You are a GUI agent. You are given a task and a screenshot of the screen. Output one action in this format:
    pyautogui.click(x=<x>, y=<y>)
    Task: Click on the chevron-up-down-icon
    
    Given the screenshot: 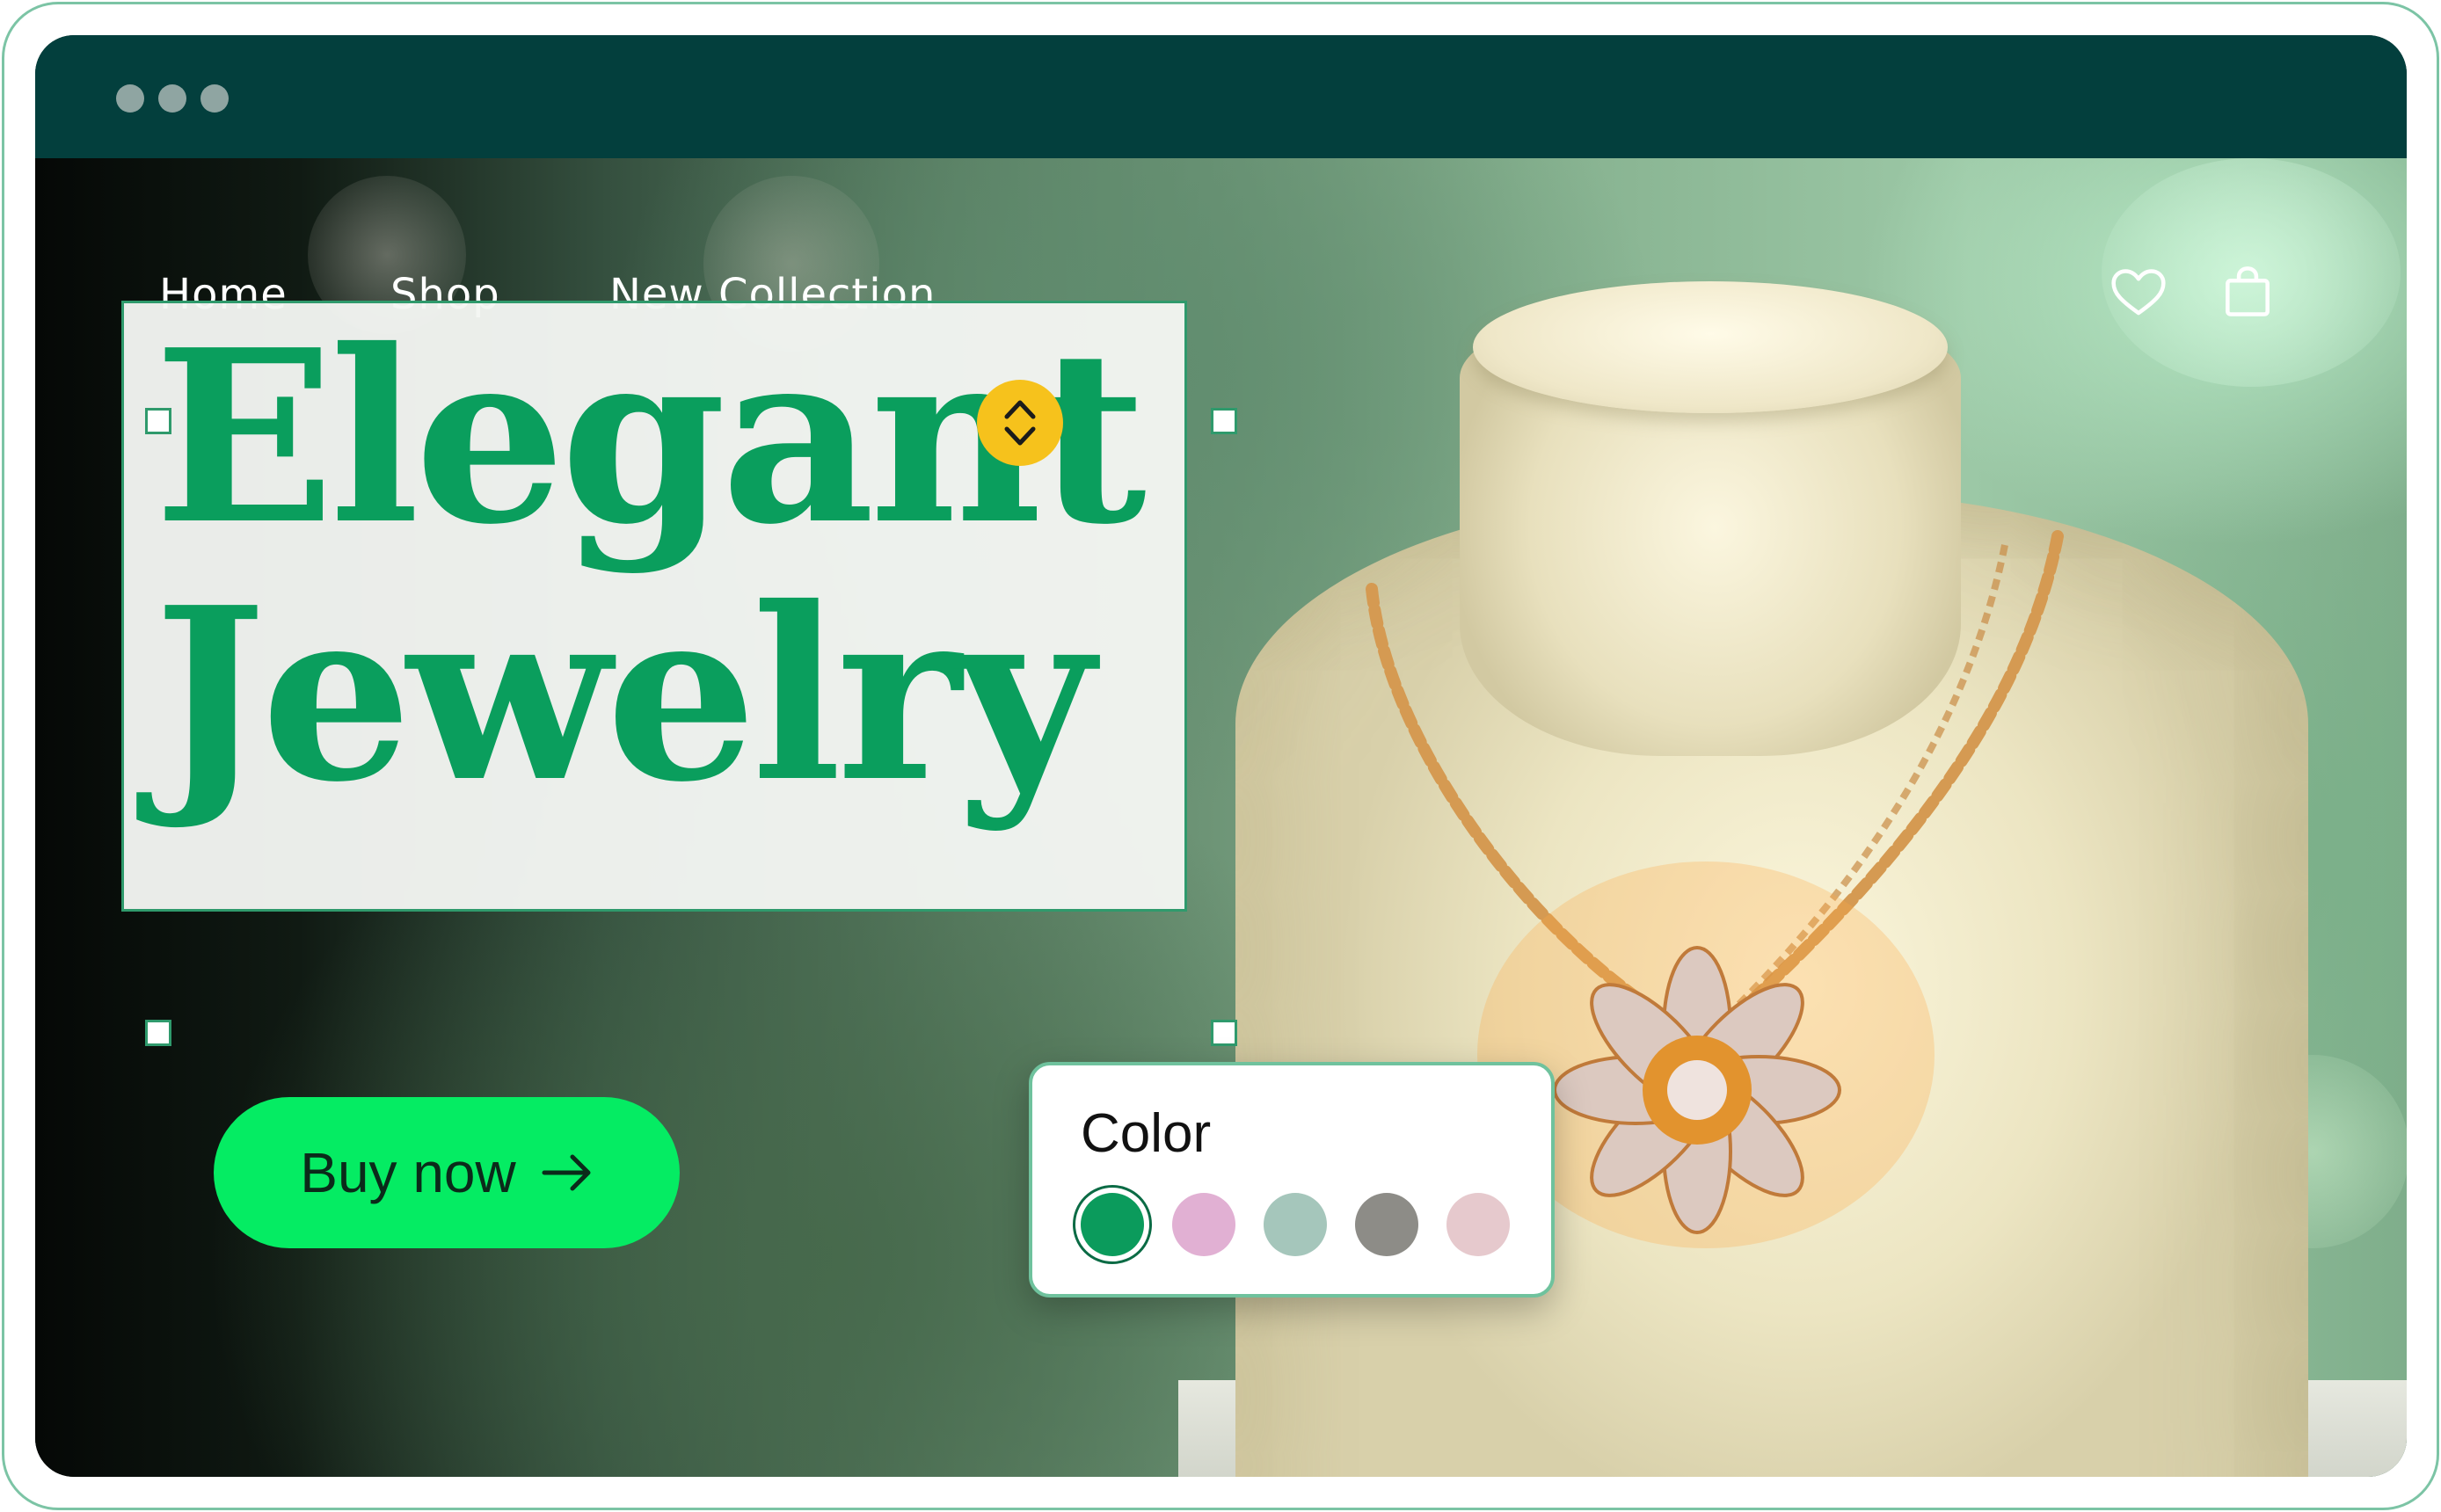 What is the action you would take?
    pyautogui.click(x=1020, y=423)
    